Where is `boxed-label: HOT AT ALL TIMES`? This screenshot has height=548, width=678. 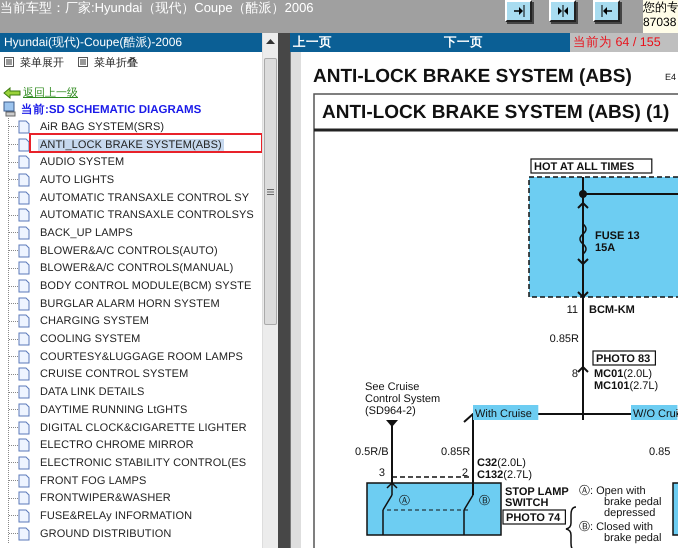
boxed-label: HOT AT ALL TIMES is located at coordinates (591, 166).